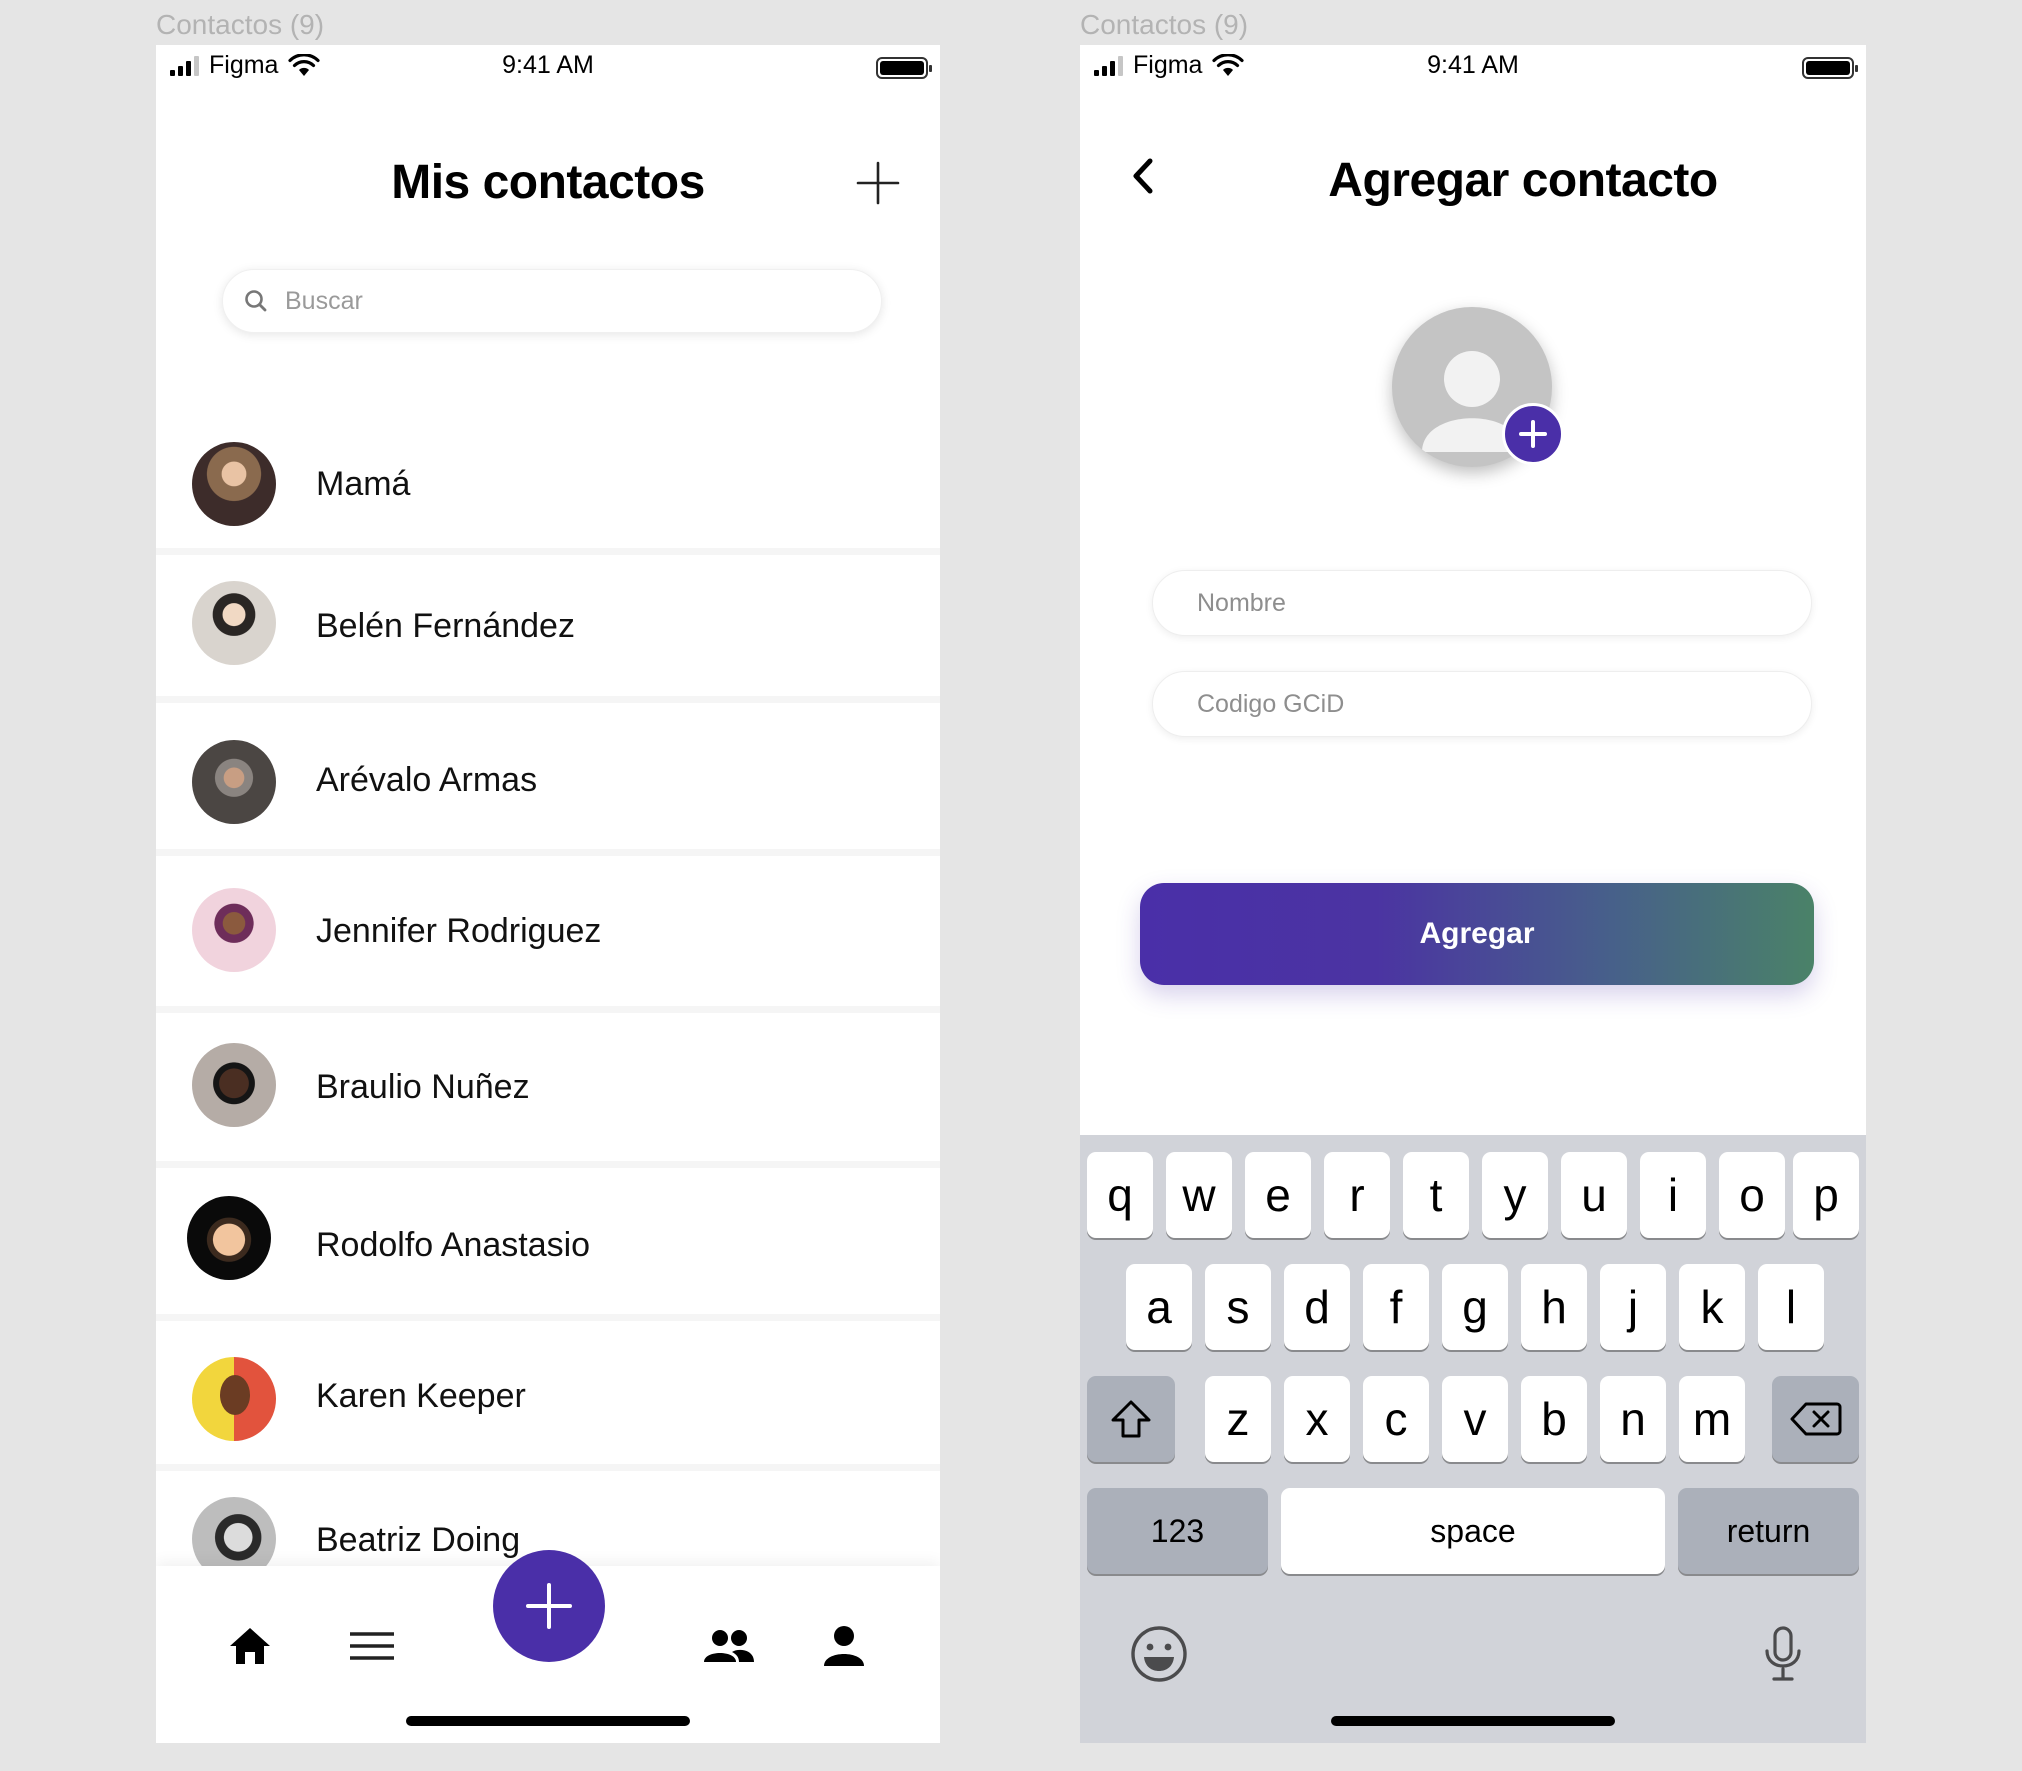 Image resolution: width=2022 pixels, height=1771 pixels. Describe the element at coordinates (1594, 1195) in the screenshot. I see `key-u: u` at that location.